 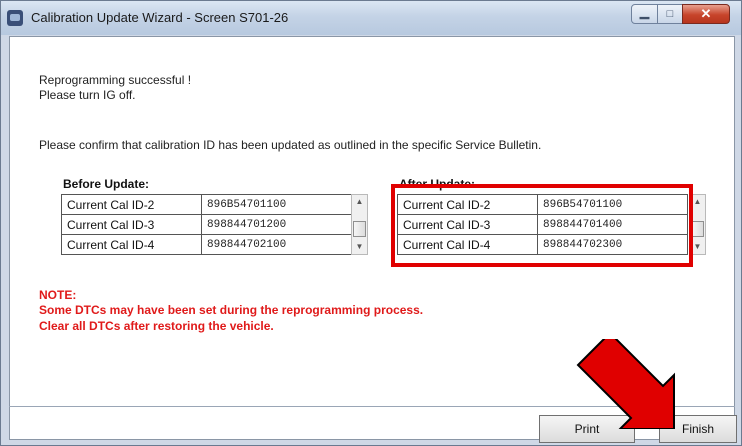 I want to click on cal-id-value: 896B54701100, so click(x=276, y=204).